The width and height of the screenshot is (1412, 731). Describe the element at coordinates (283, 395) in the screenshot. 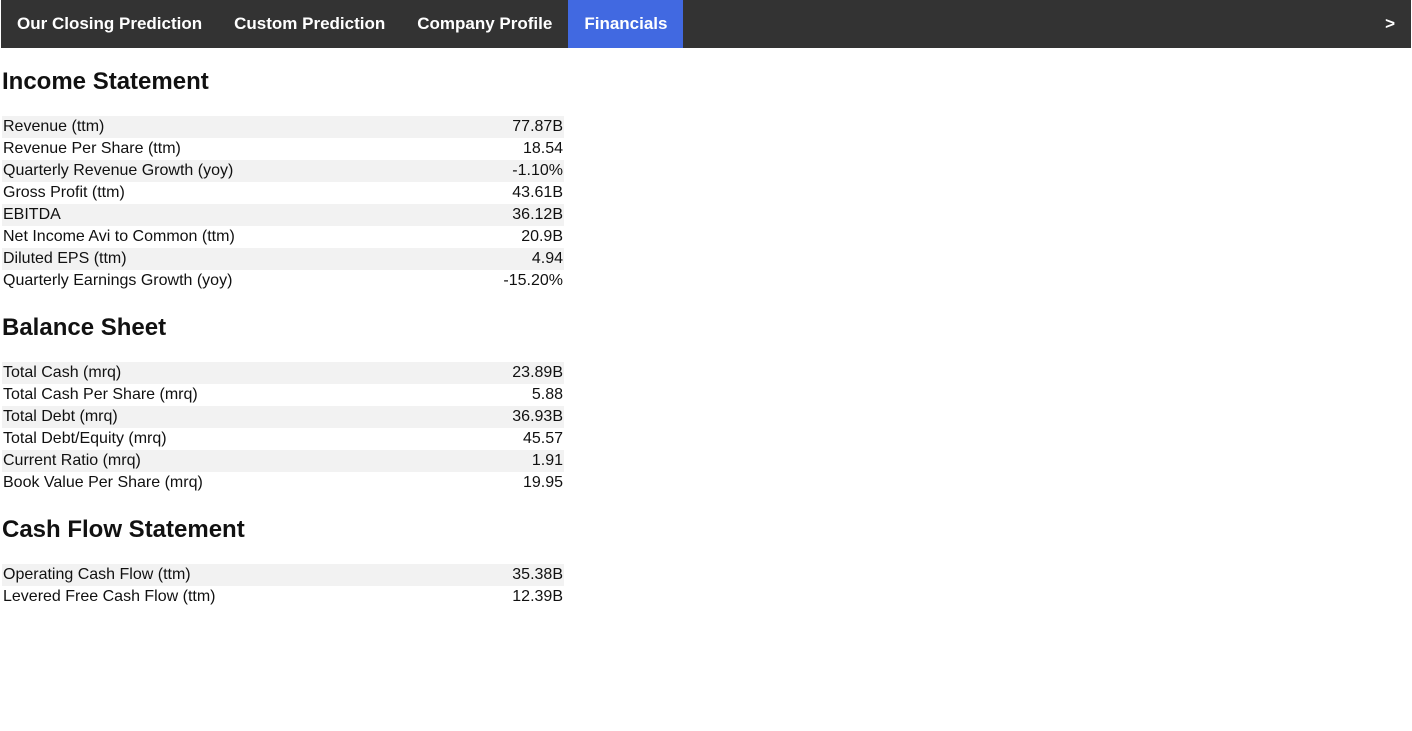

I see `table-row: Total Cash Per Share (mrq) 5.88` at that location.